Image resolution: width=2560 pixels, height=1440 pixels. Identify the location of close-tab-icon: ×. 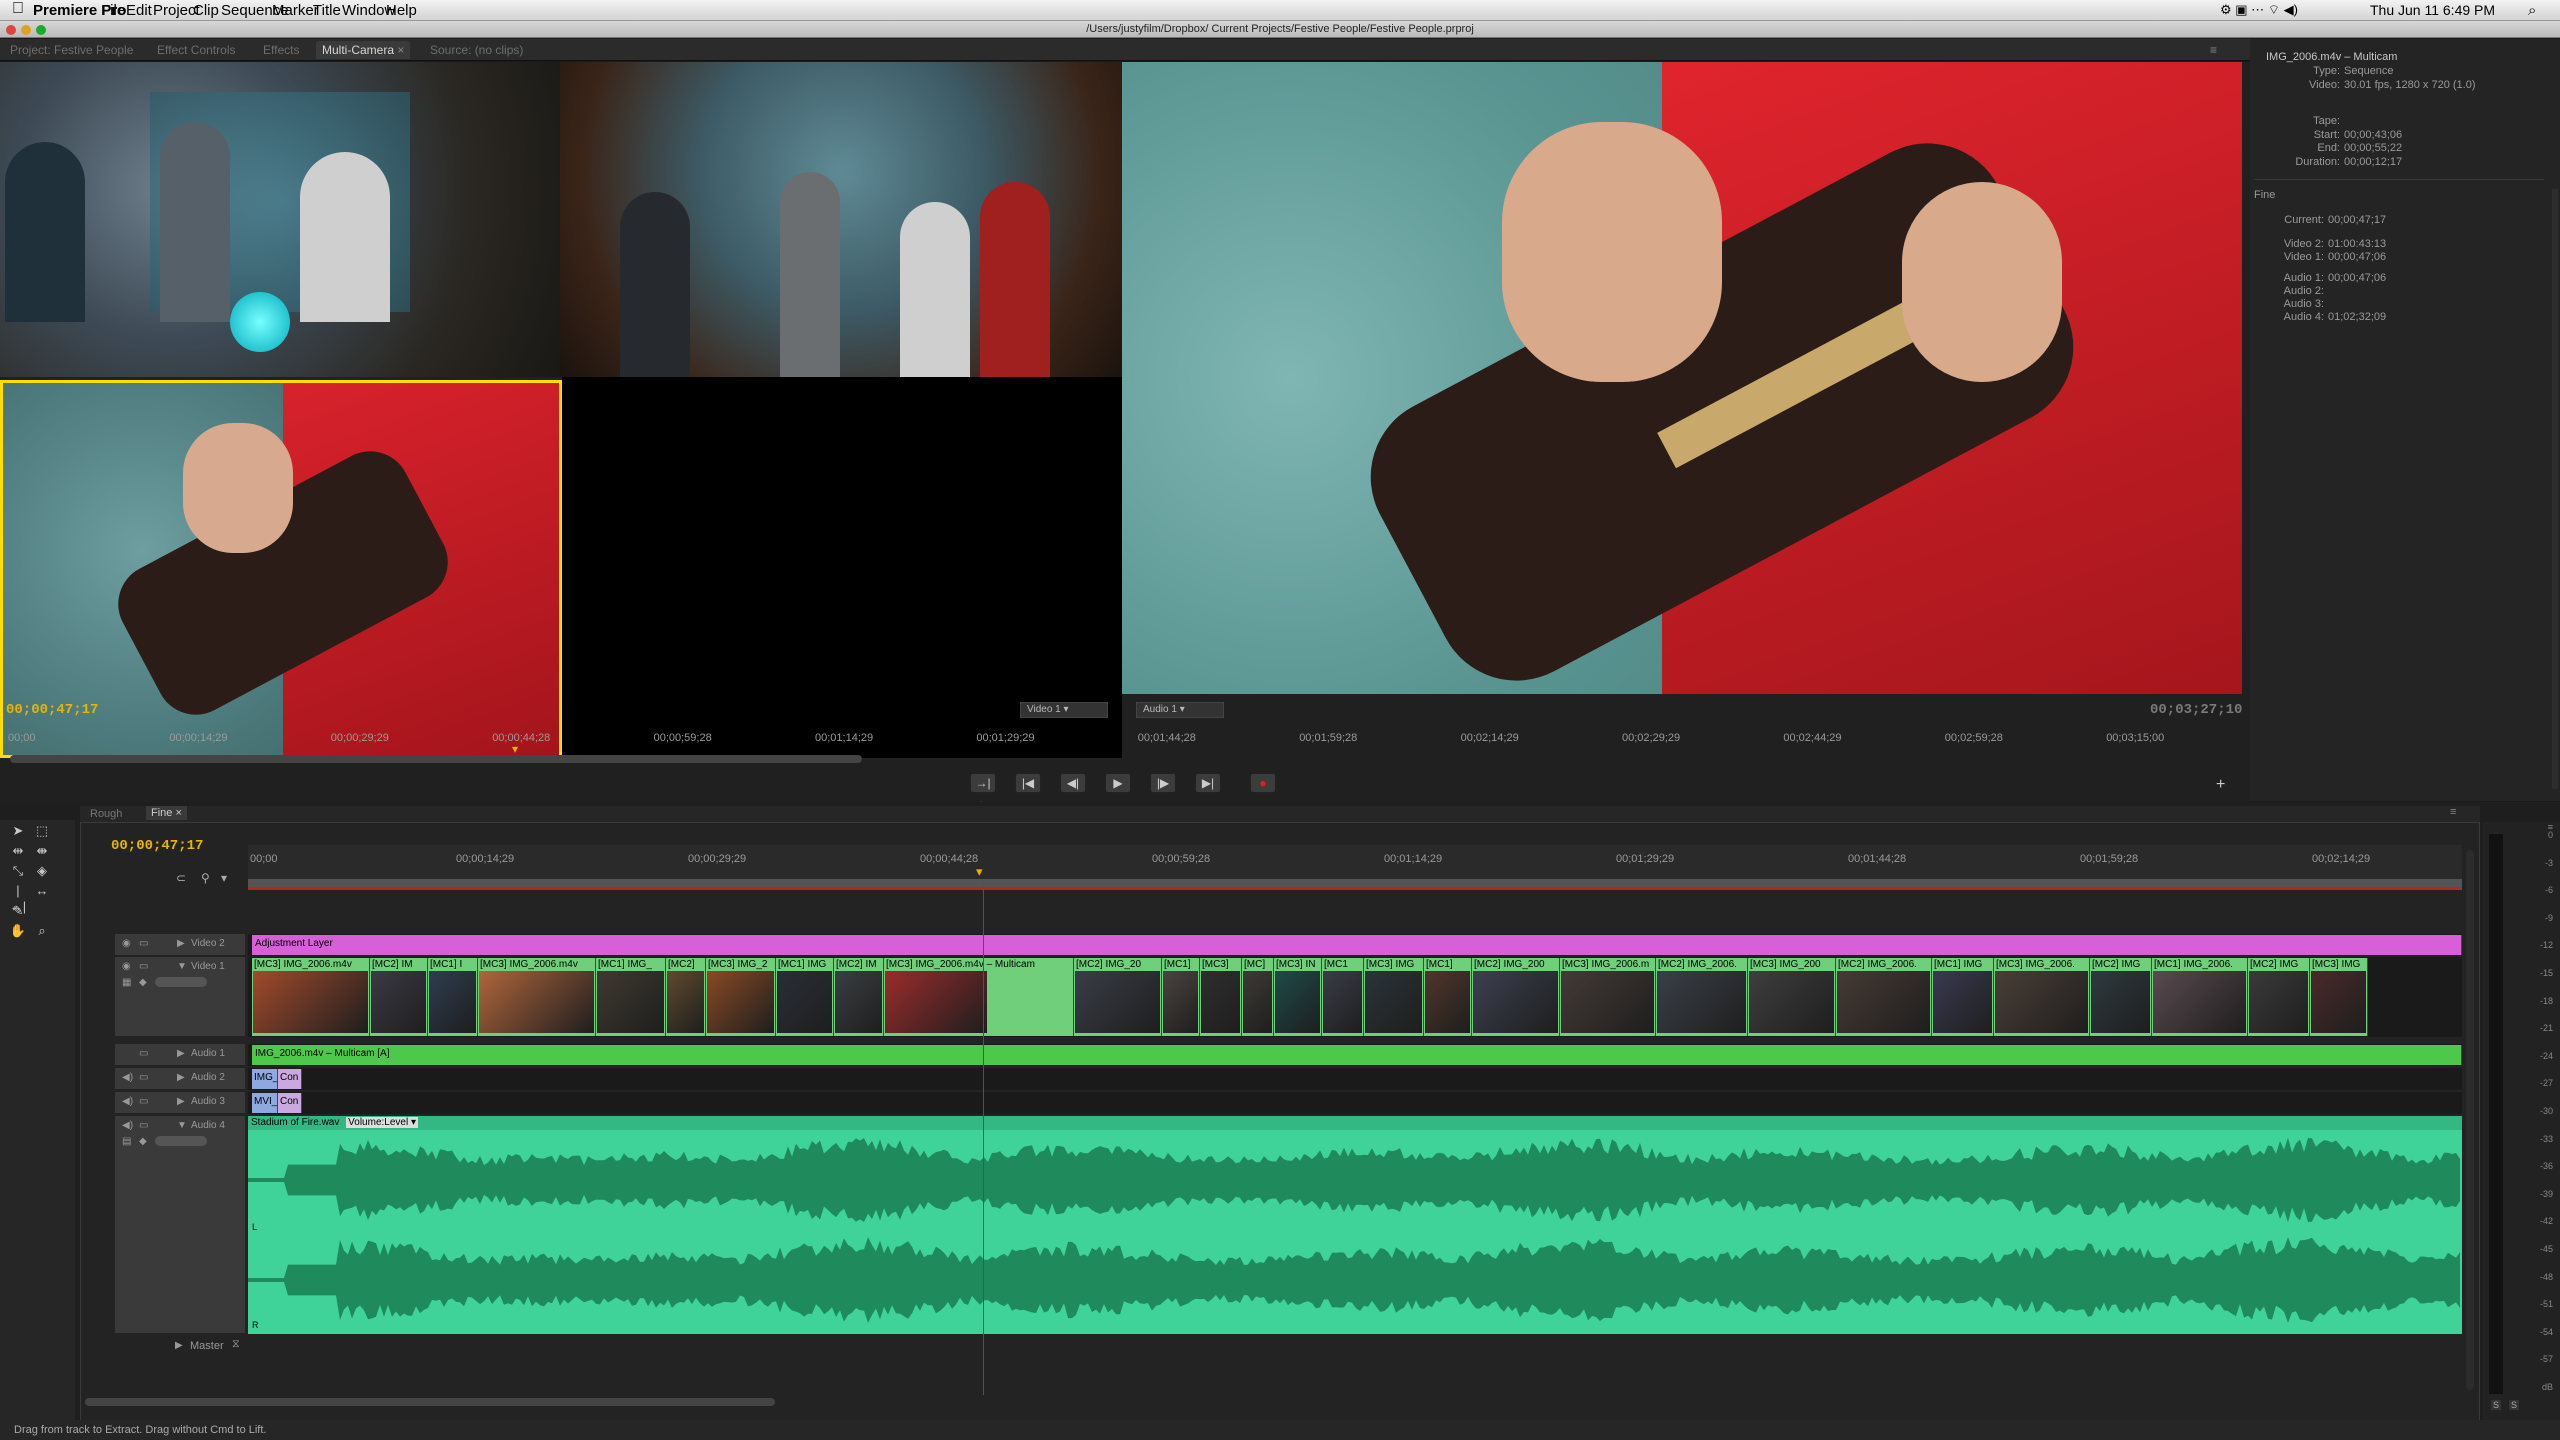
(400, 50).